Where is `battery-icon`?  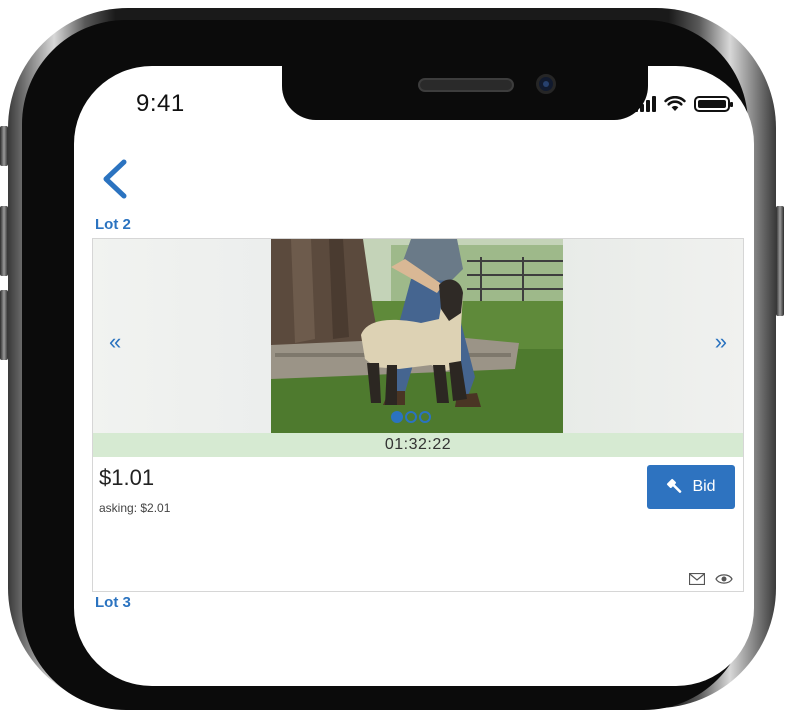 battery-icon is located at coordinates (713, 104).